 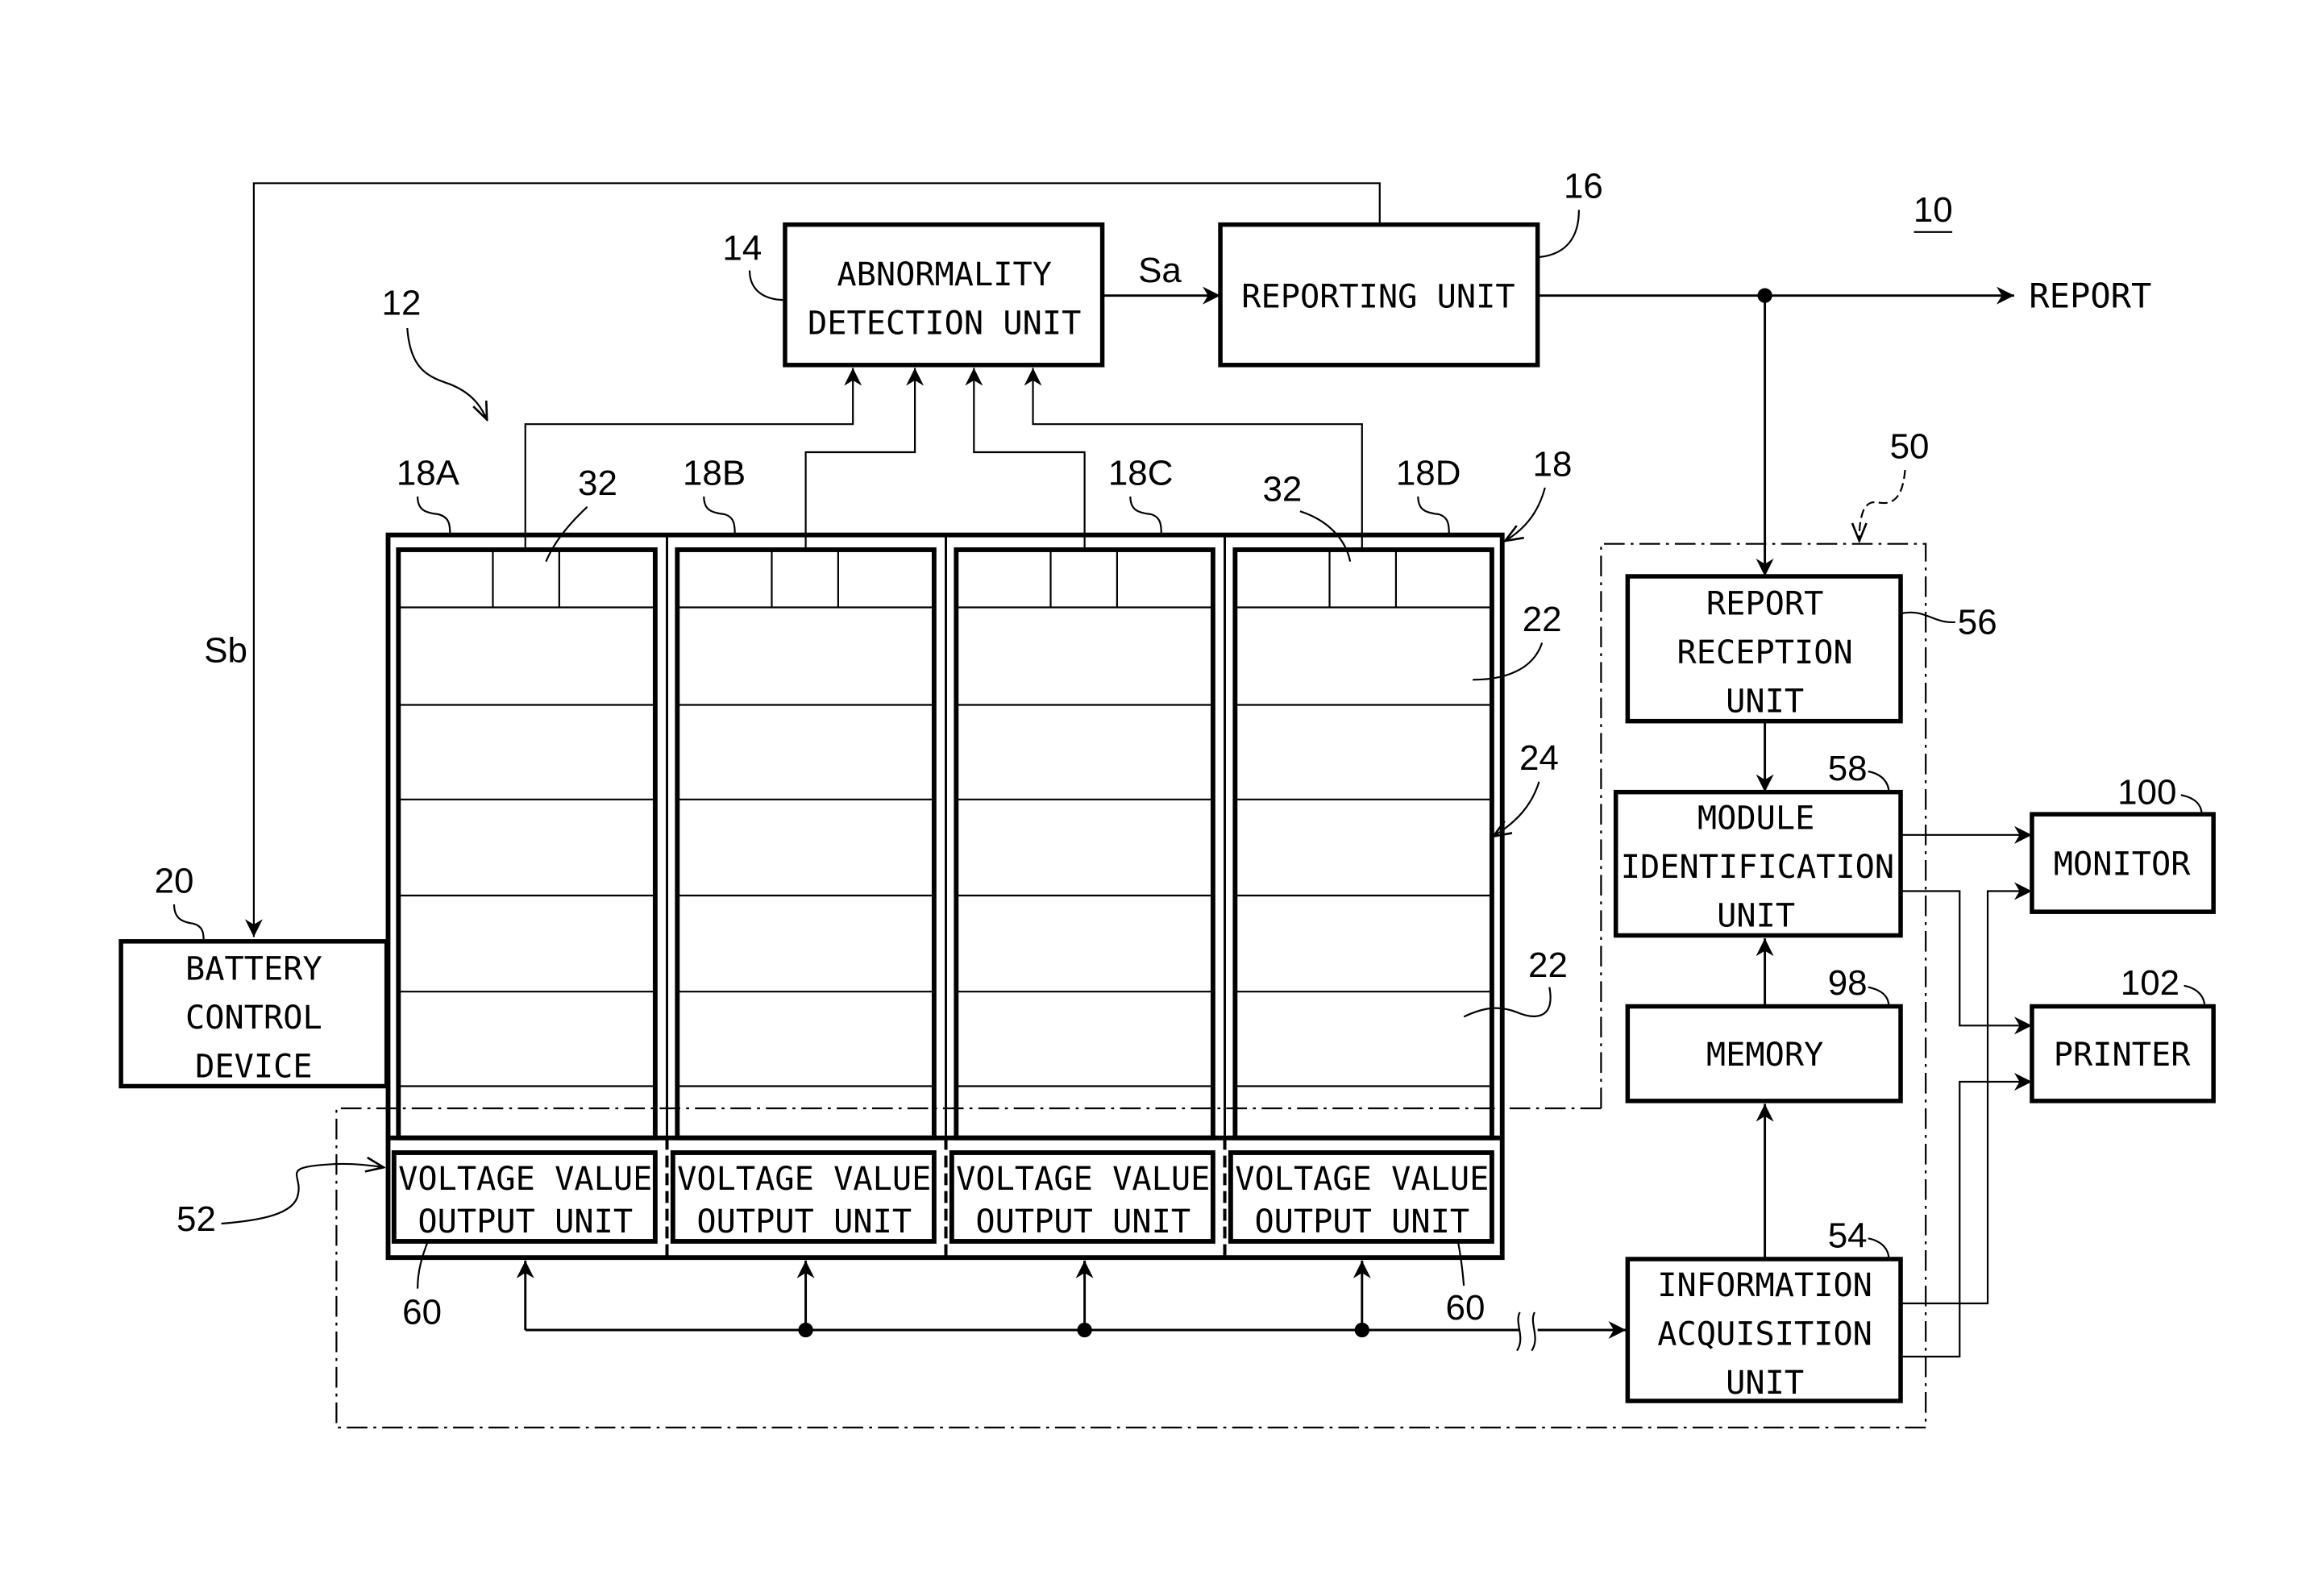 What do you see at coordinates (1978, 622) in the screenshot?
I see `report-reception-ref: 56` at bounding box center [1978, 622].